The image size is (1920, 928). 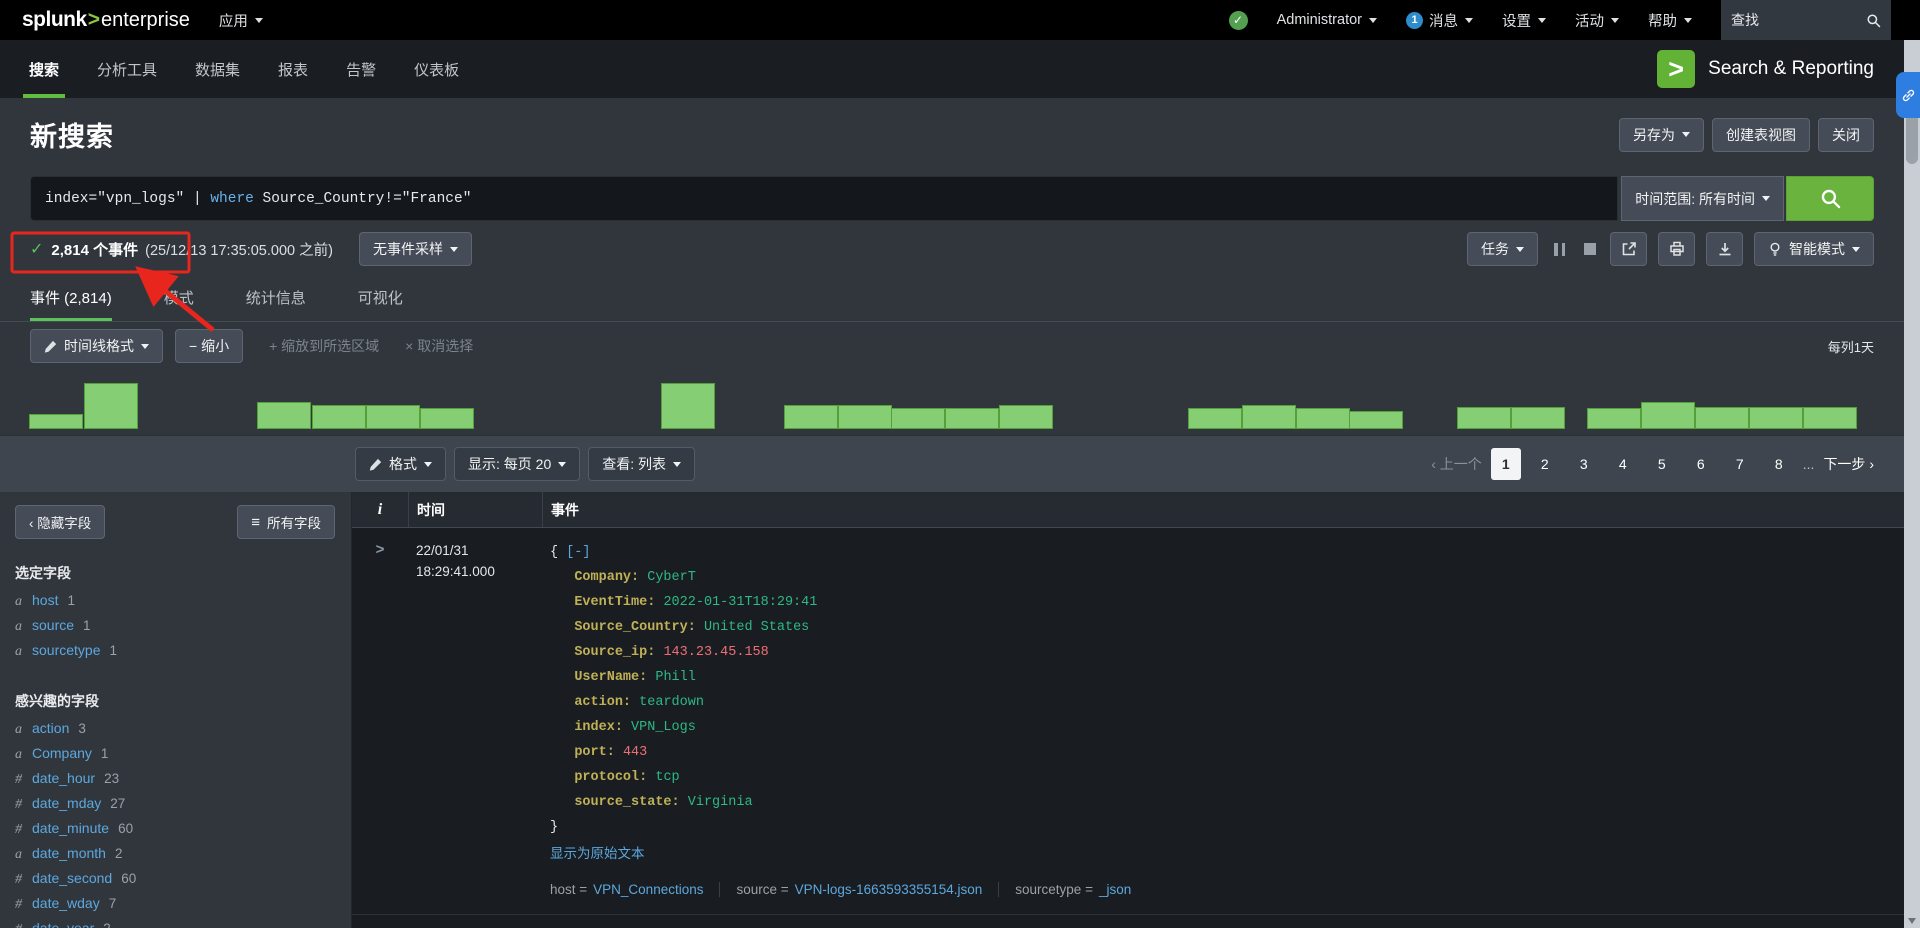 What do you see at coordinates (276, 304) in the screenshot?
I see `result-tab-3: 统计信息` at bounding box center [276, 304].